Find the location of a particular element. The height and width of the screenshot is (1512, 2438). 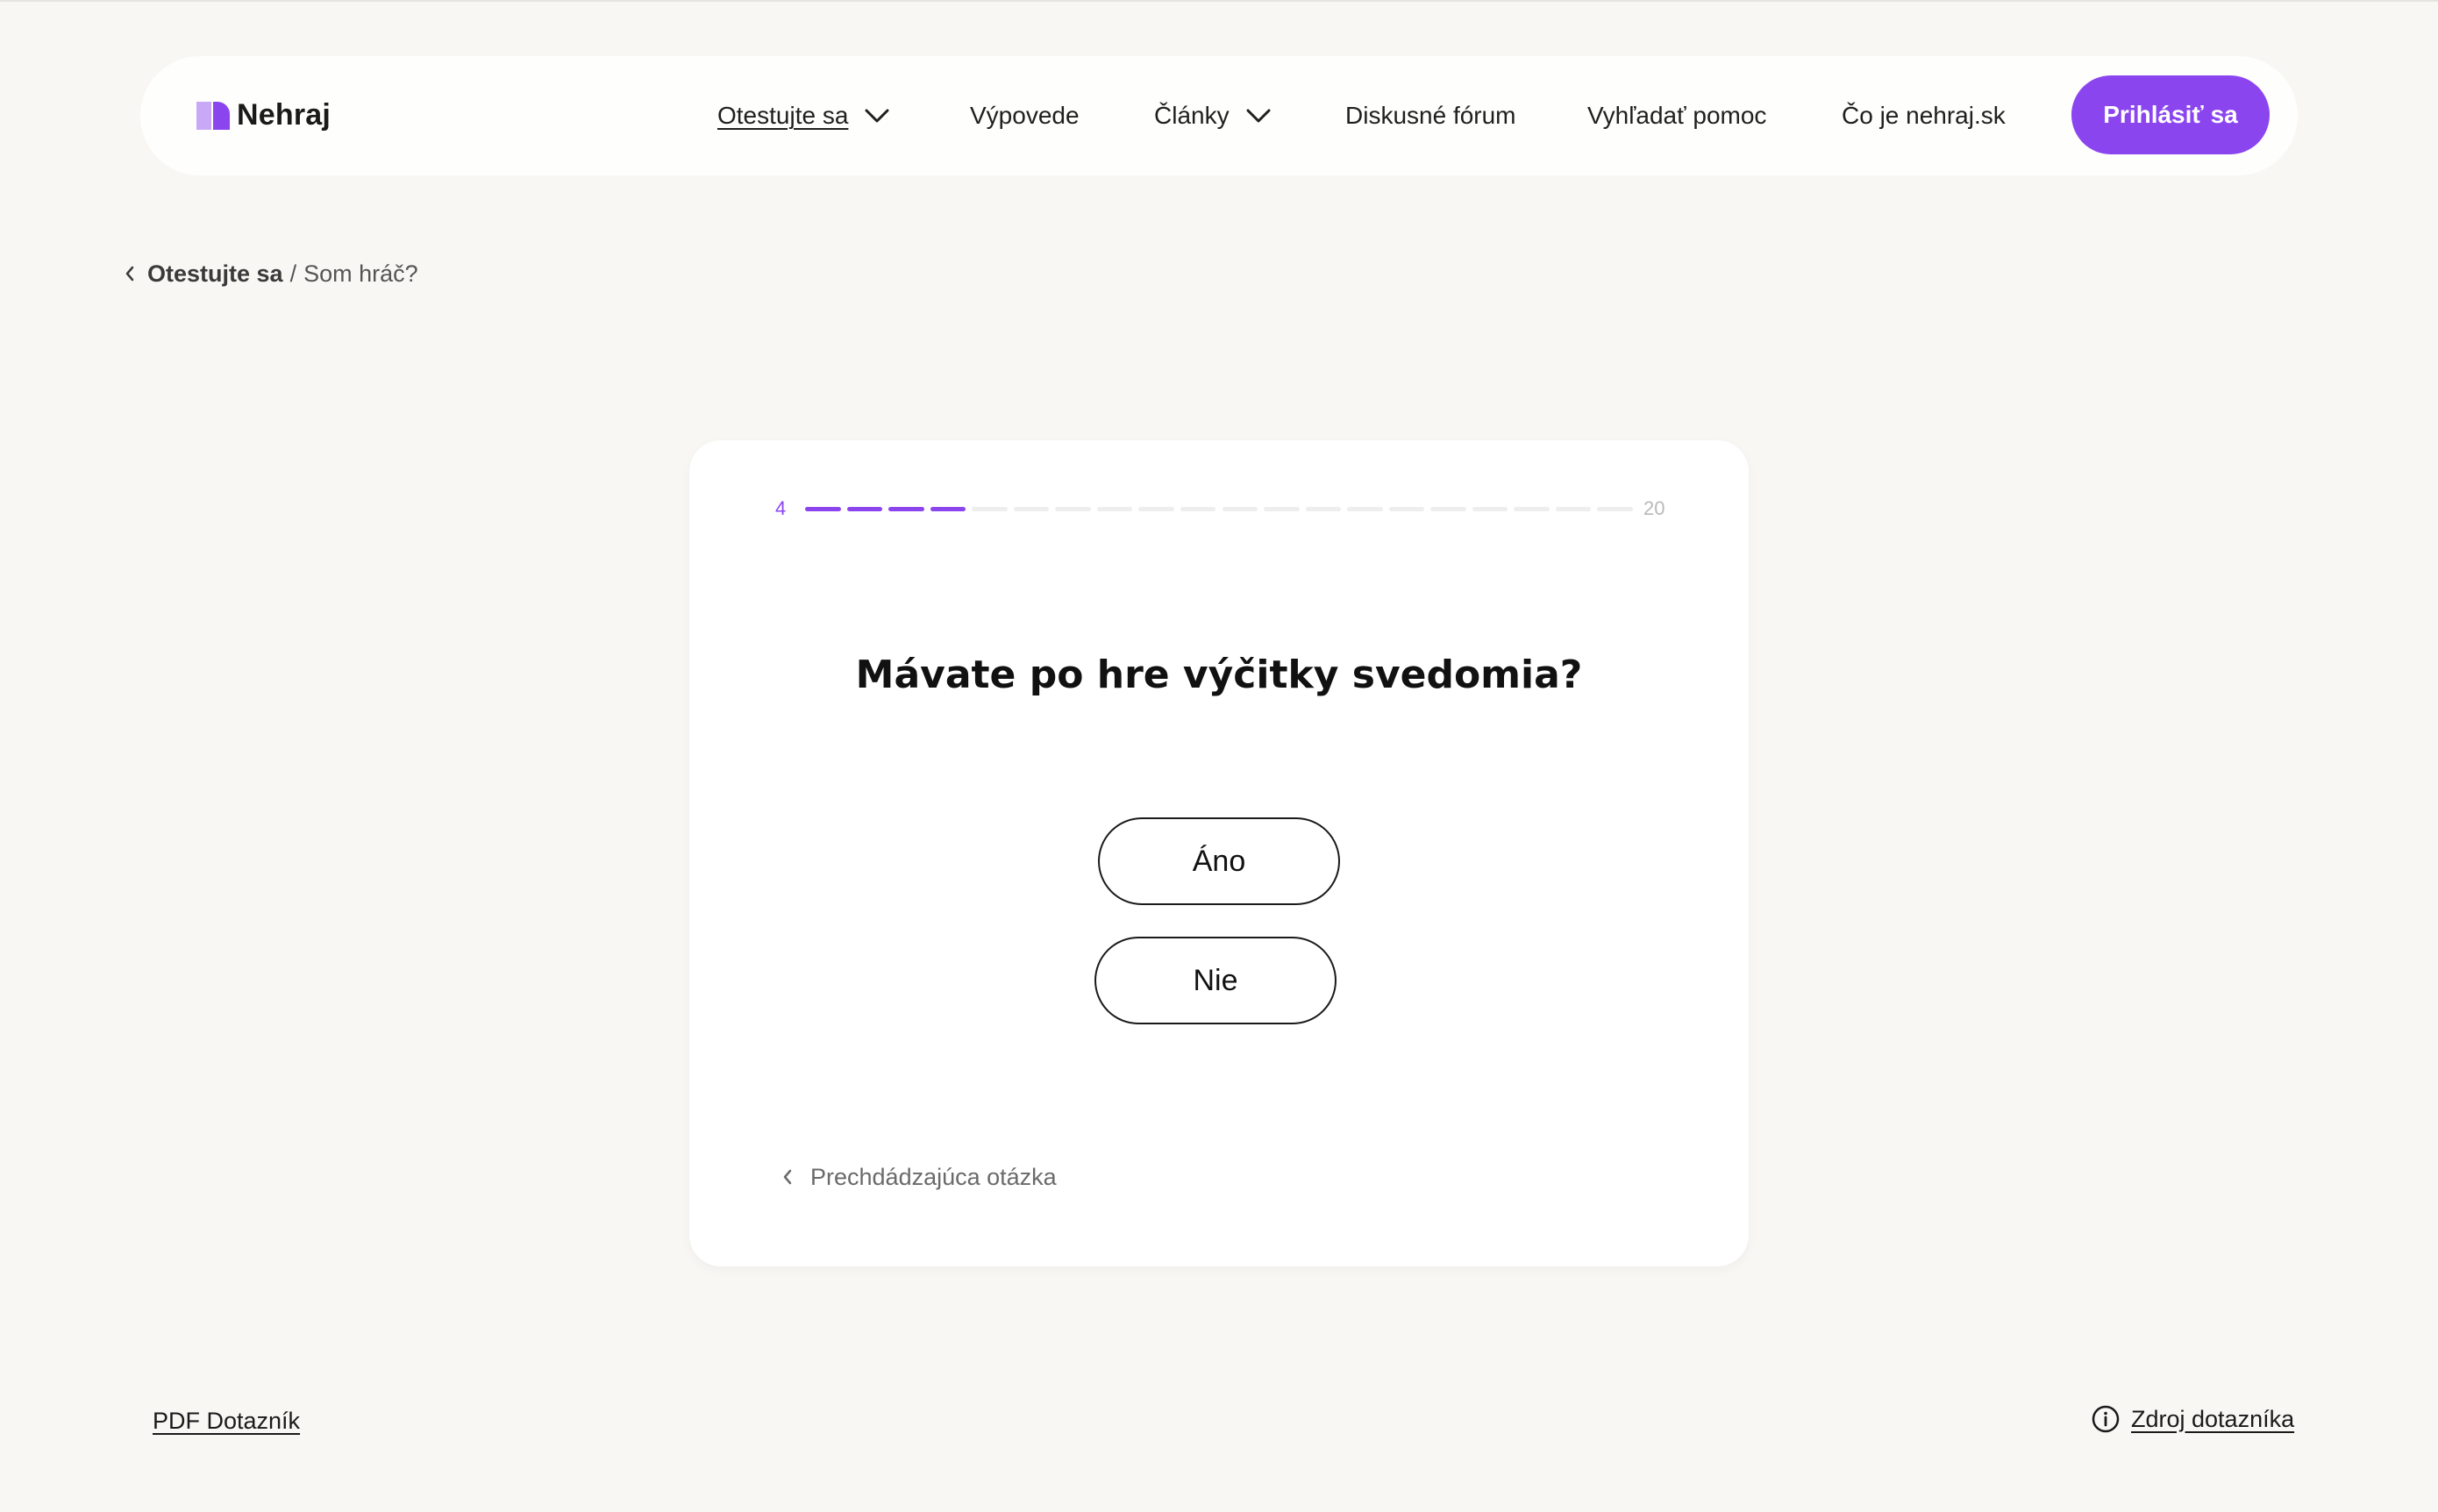

questionnaire-source-link: Zdroj dotazníka is located at coordinates (2193, 1419).